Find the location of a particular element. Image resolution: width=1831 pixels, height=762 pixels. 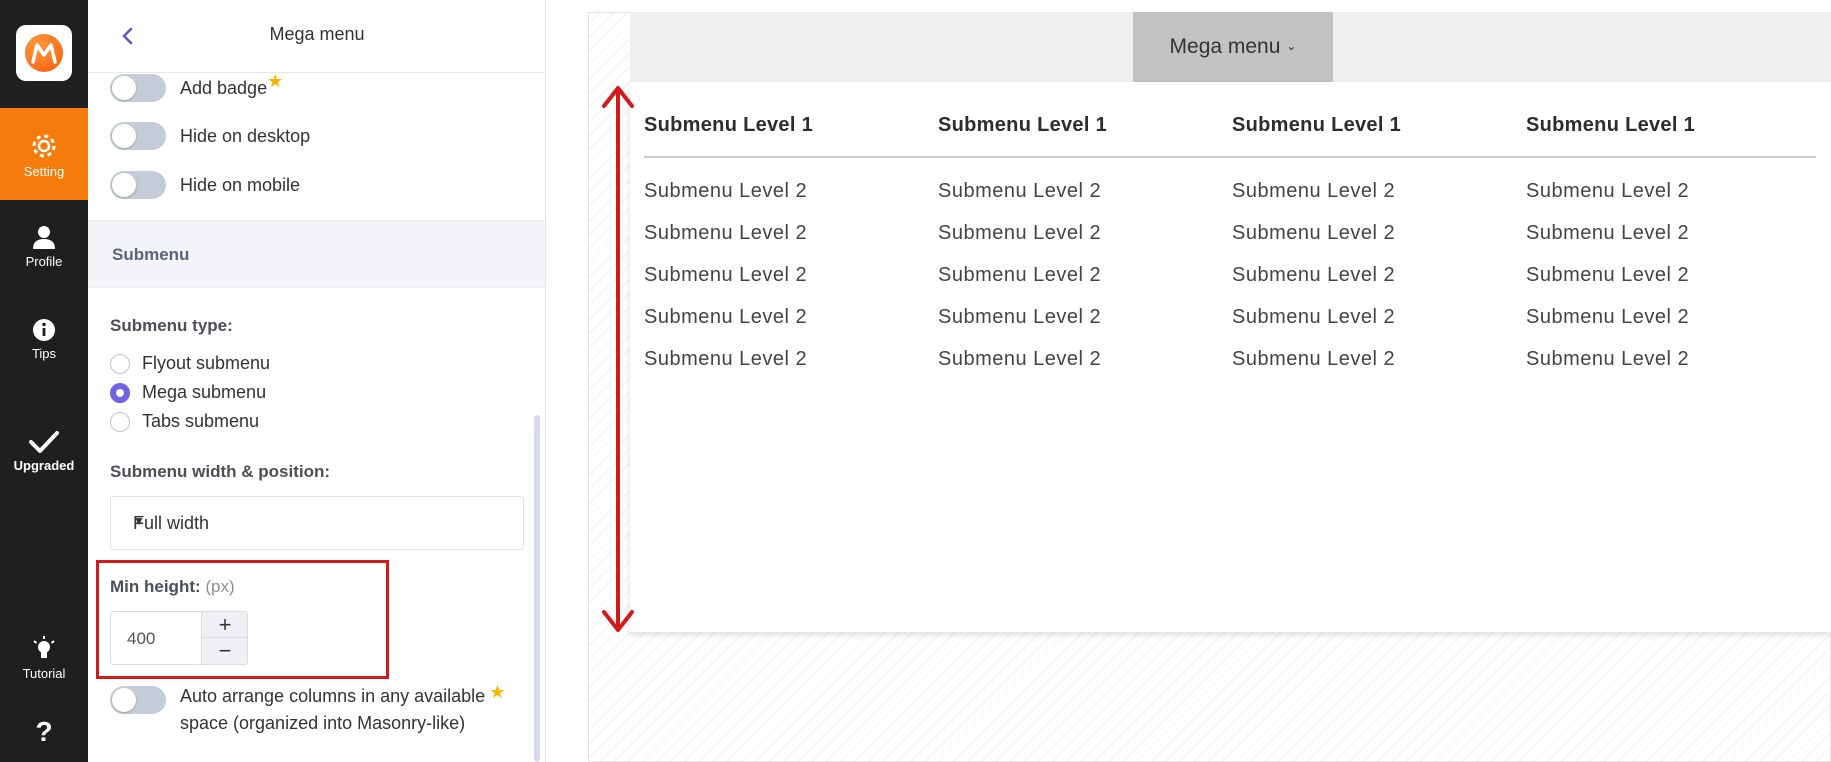

min-height-label-text: Min height: is located at coordinates (155, 586).